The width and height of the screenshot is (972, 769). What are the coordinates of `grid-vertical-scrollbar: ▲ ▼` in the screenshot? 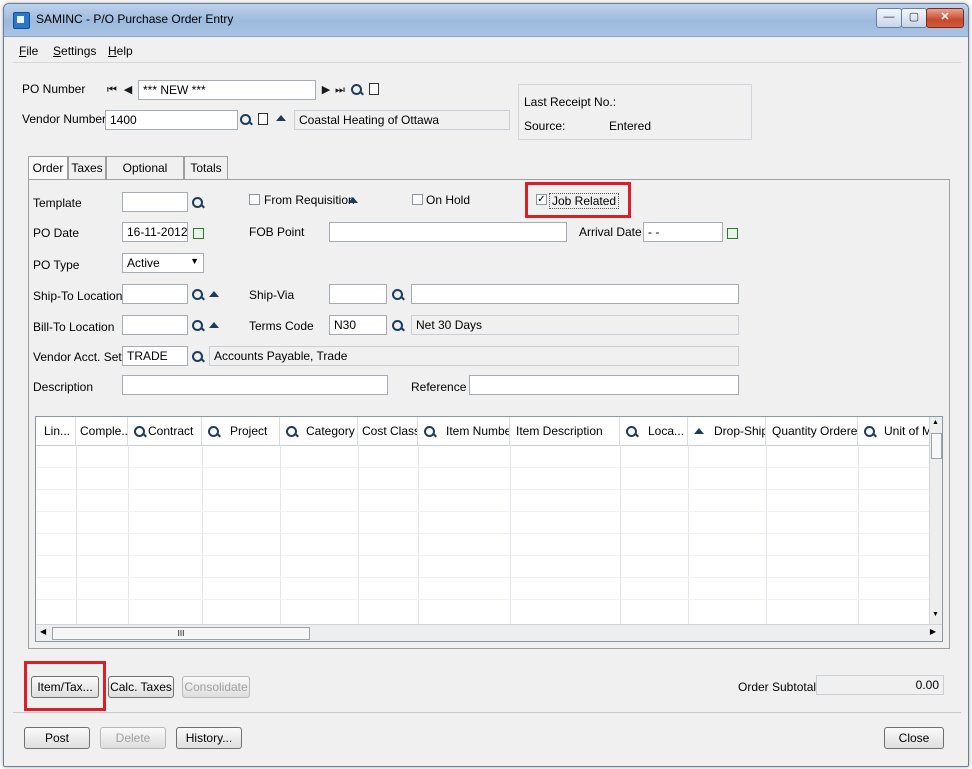 It's located at (935, 521).